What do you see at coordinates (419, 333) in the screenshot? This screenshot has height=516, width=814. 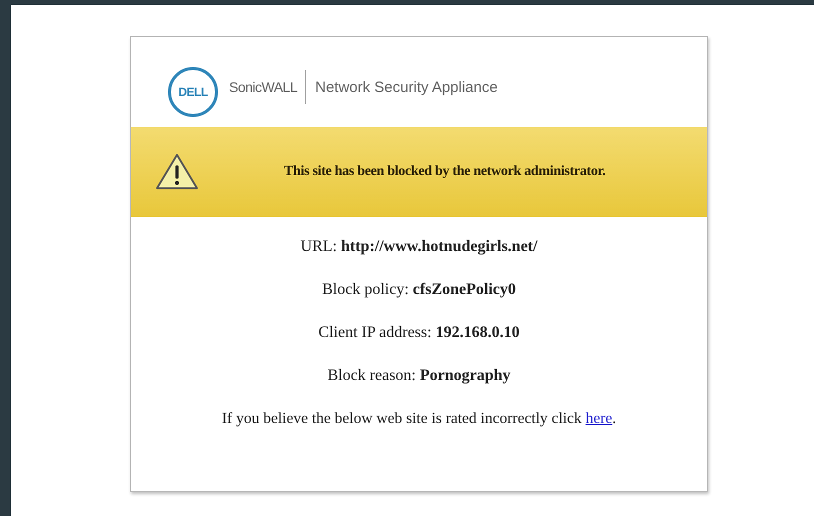 I see `detail-line: Client IP address: 192.168.0.10` at bounding box center [419, 333].